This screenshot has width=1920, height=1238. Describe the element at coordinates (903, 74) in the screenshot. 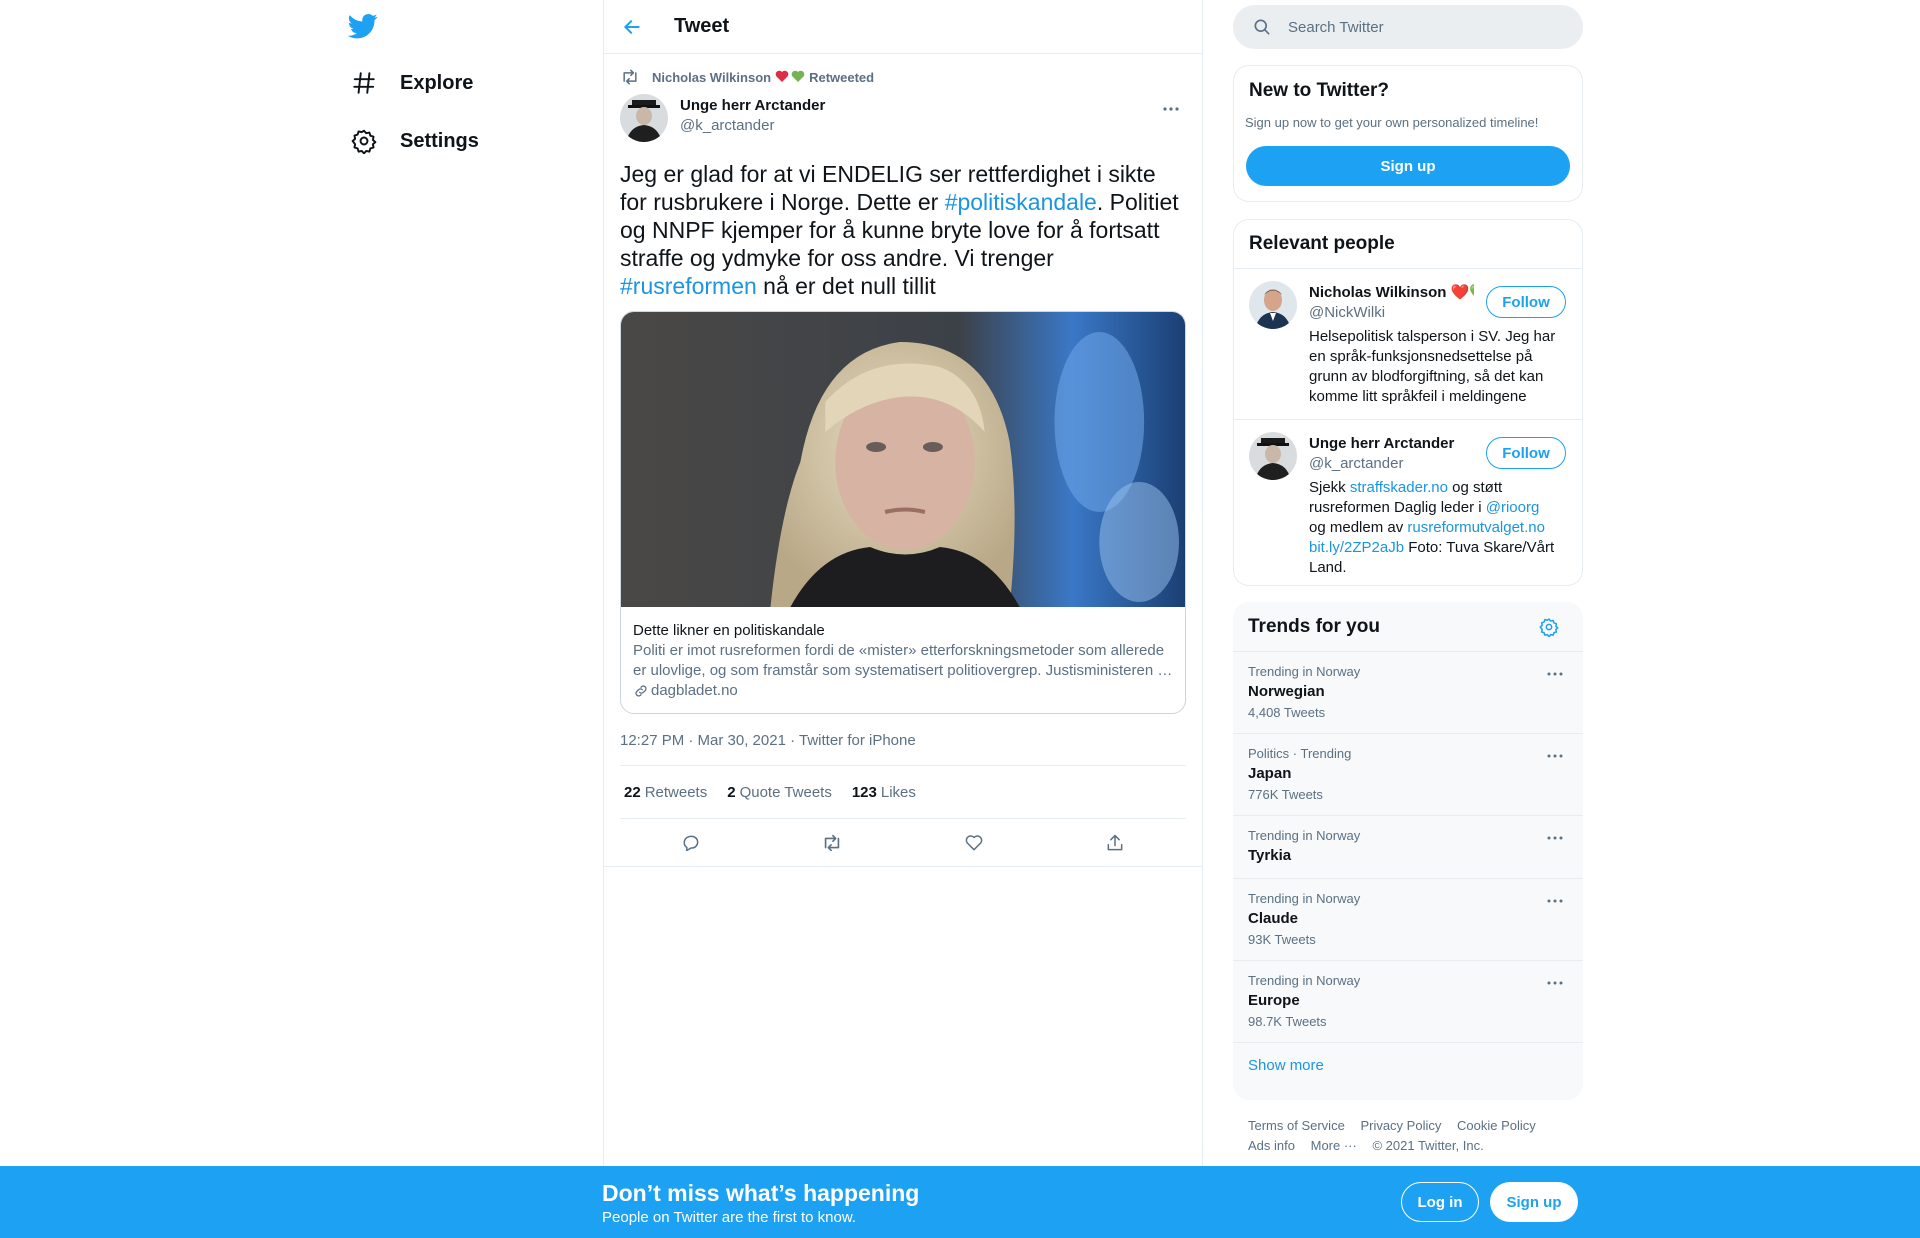

I see `retweet-context: Nicholas Wilkinson Retweeted` at that location.